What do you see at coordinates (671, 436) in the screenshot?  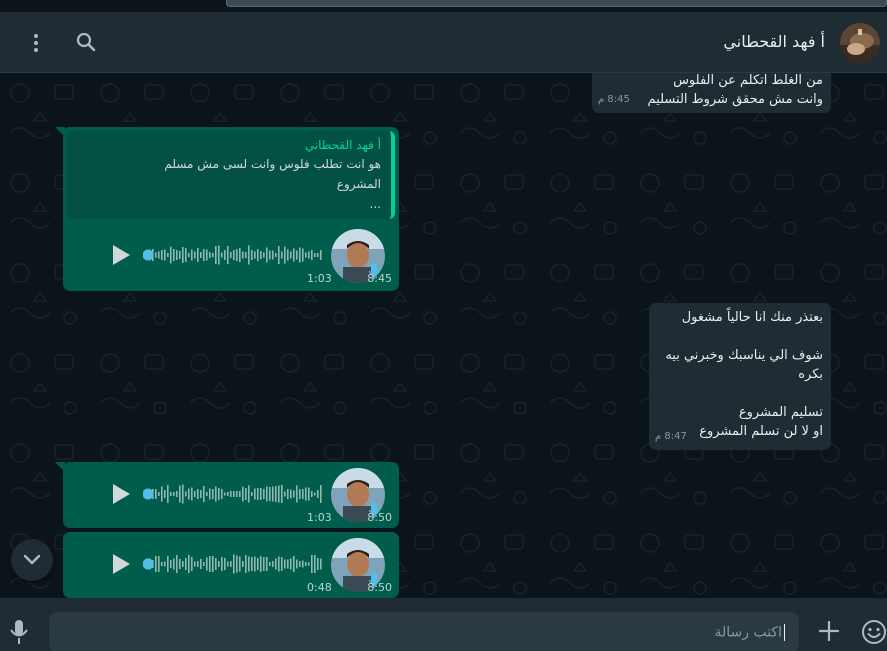 I see `message-time: 8:47 م` at bounding box center [671, 436].